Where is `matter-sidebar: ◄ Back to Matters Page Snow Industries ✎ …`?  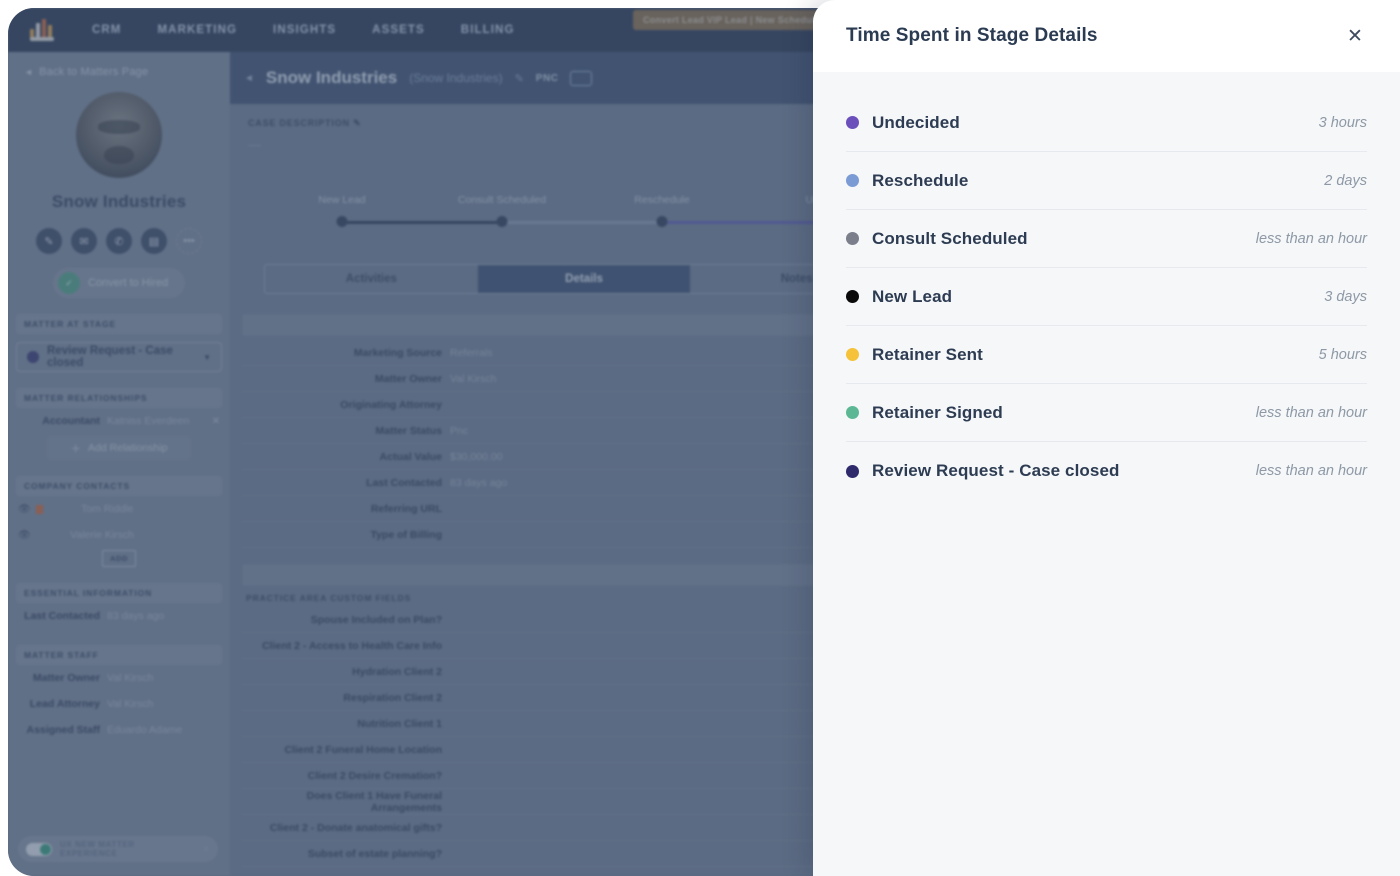 matter-sidebar: ◄ Back to Matters Page Snow Industries ✎ … is located at coordinates (119, 464).